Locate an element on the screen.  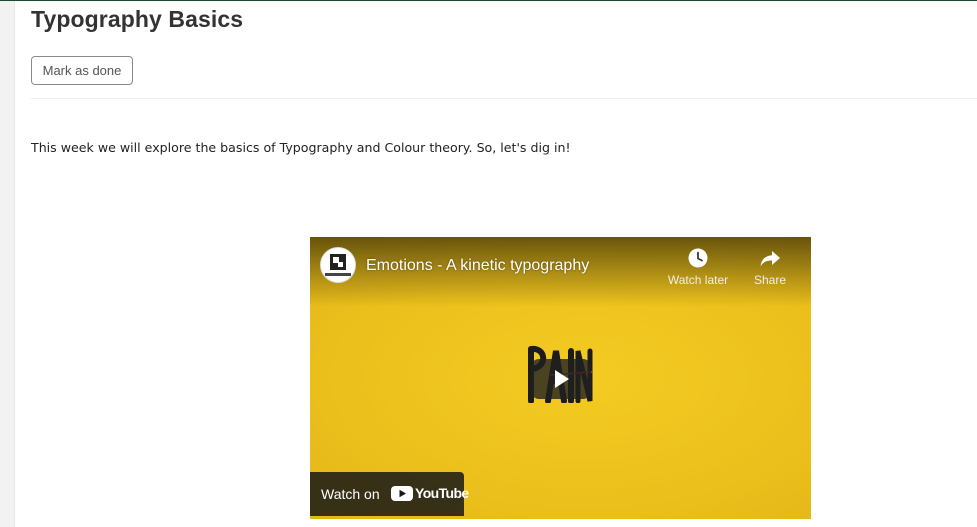
video-title: Emotions - A kinetic typography is located at coordinates (477, 266).